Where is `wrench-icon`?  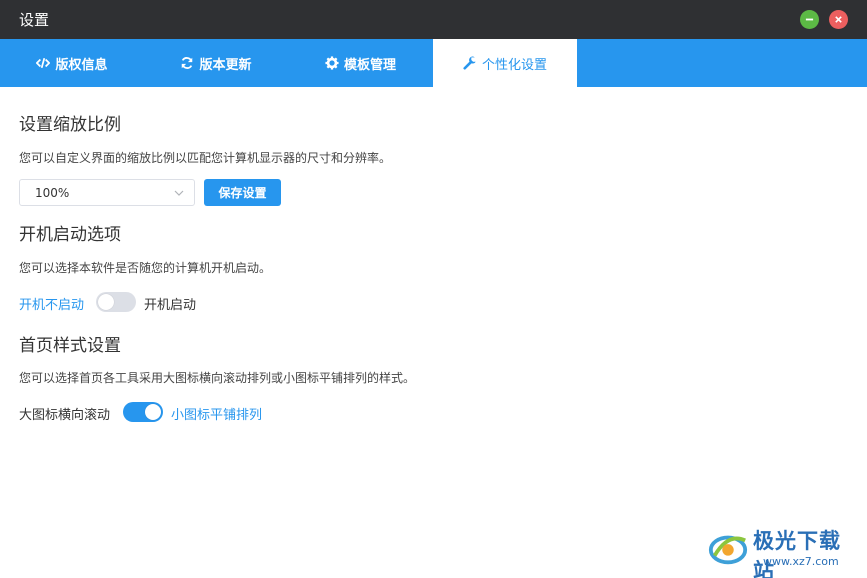 wrench-icon is located at coordinates (469, 63).